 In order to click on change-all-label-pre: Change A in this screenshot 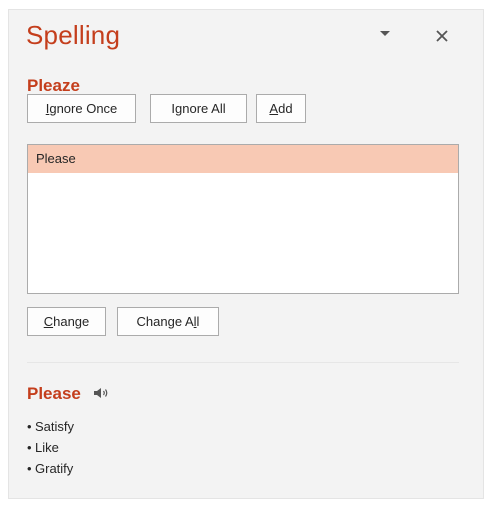, I will do `click(165, 321)`.